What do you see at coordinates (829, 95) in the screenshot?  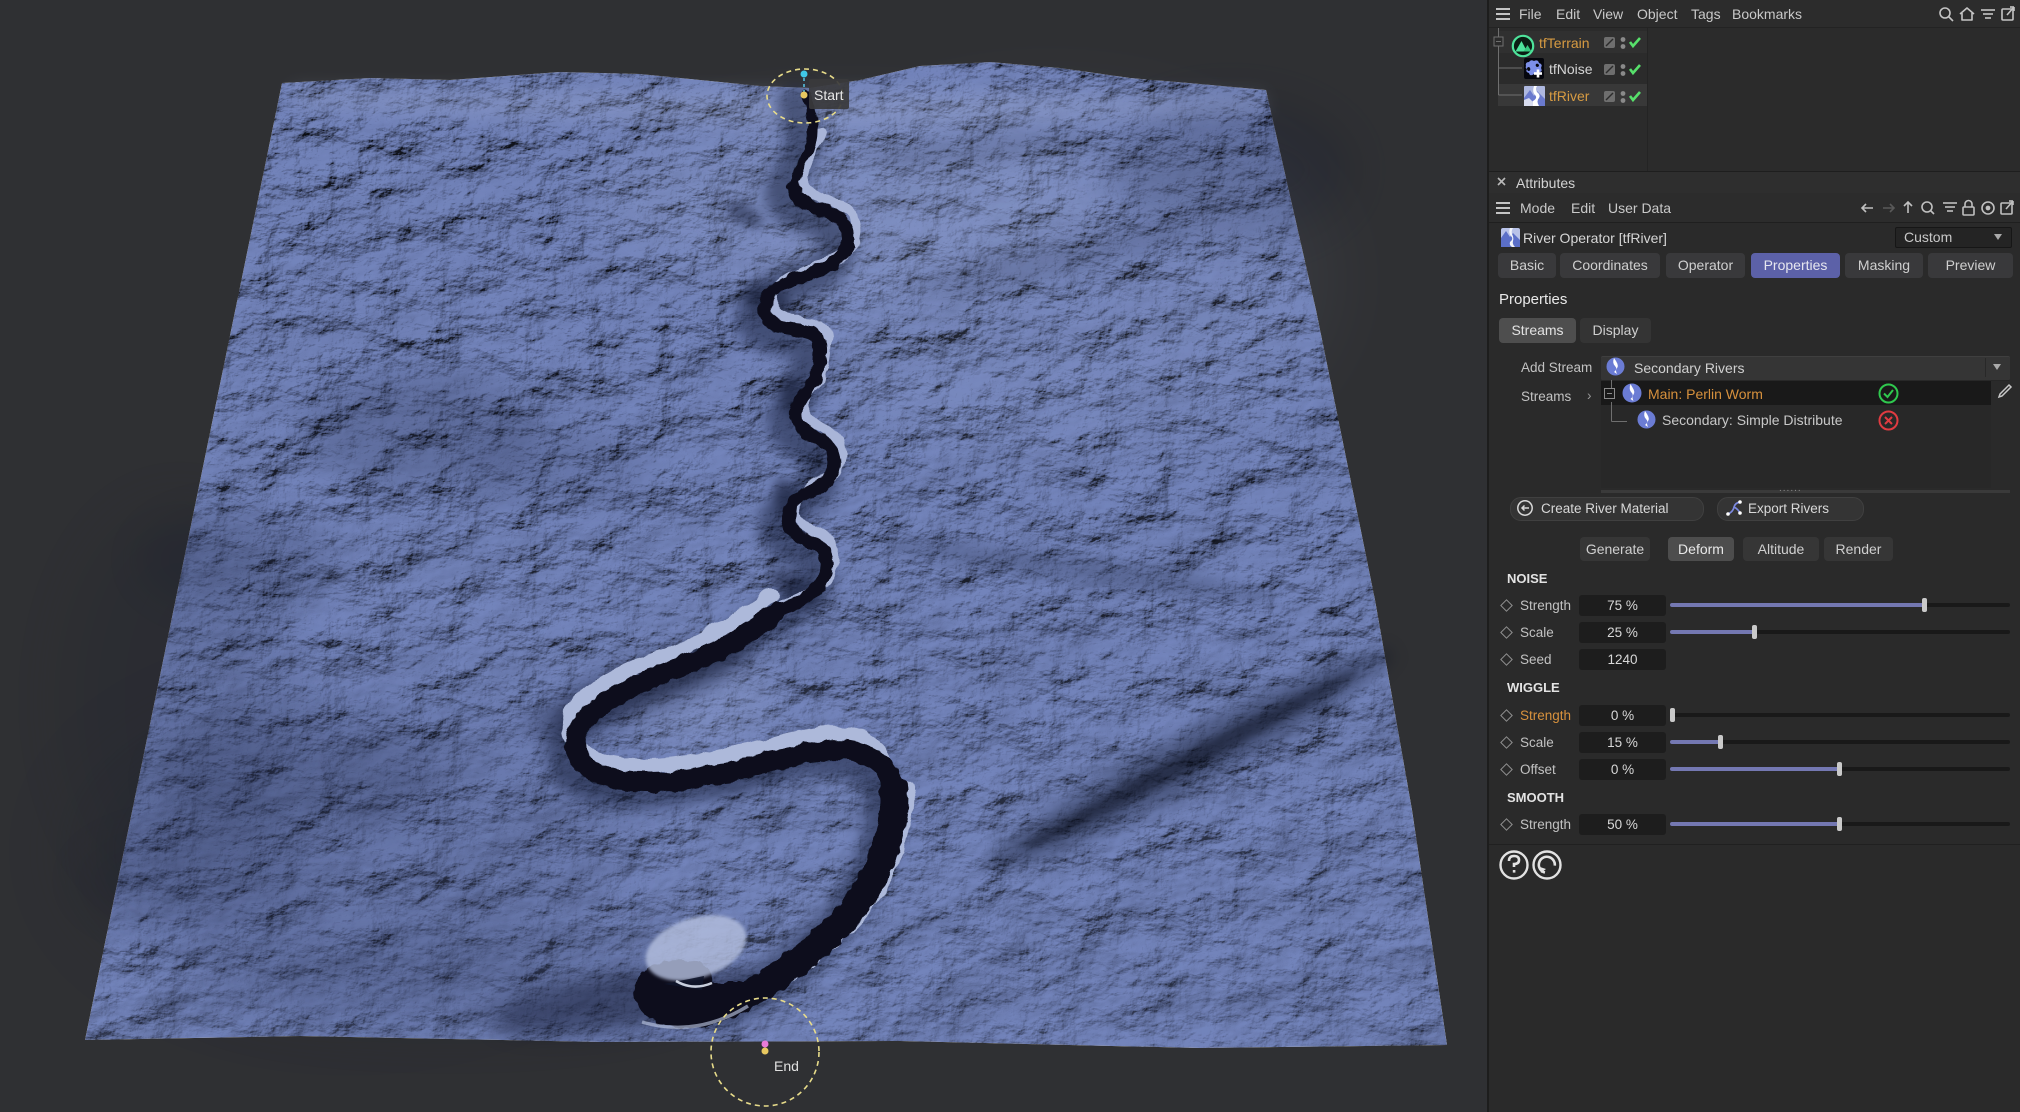 I see `svg-text: Start` at bounding box center [829, 95].